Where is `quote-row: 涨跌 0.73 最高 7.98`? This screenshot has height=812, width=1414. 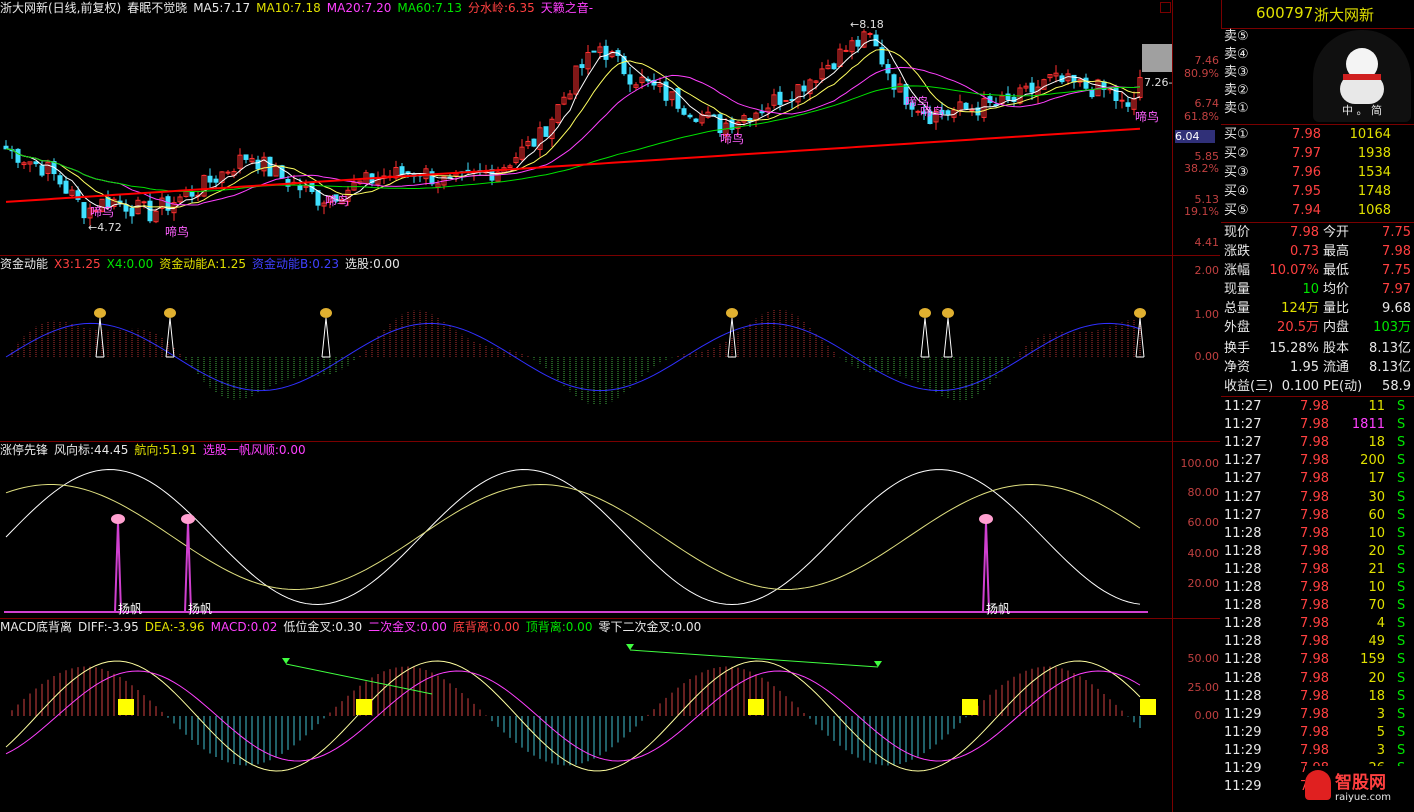 quote-row: 涨跌 0.73 最高 7.98 is located at coordinates (1317, 252).